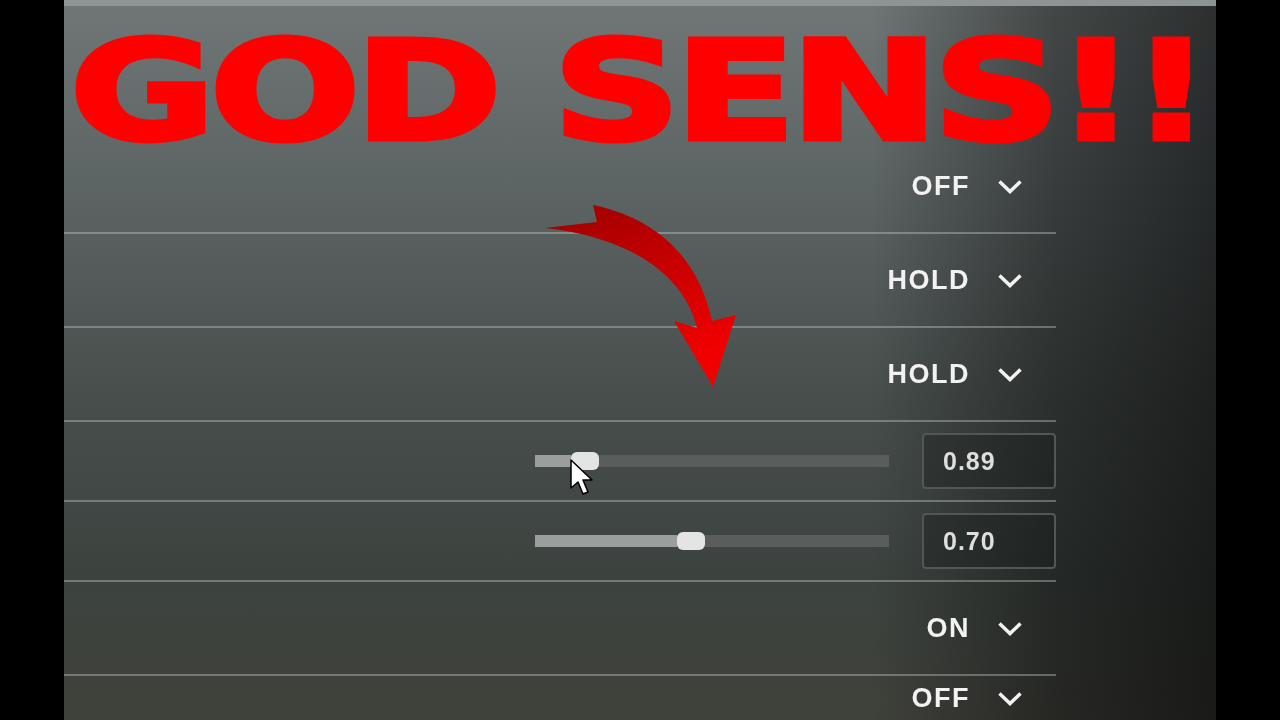 The height and width of the screenshot is (720, 1280). I want to click on slider-thumb, so click(690, 541).